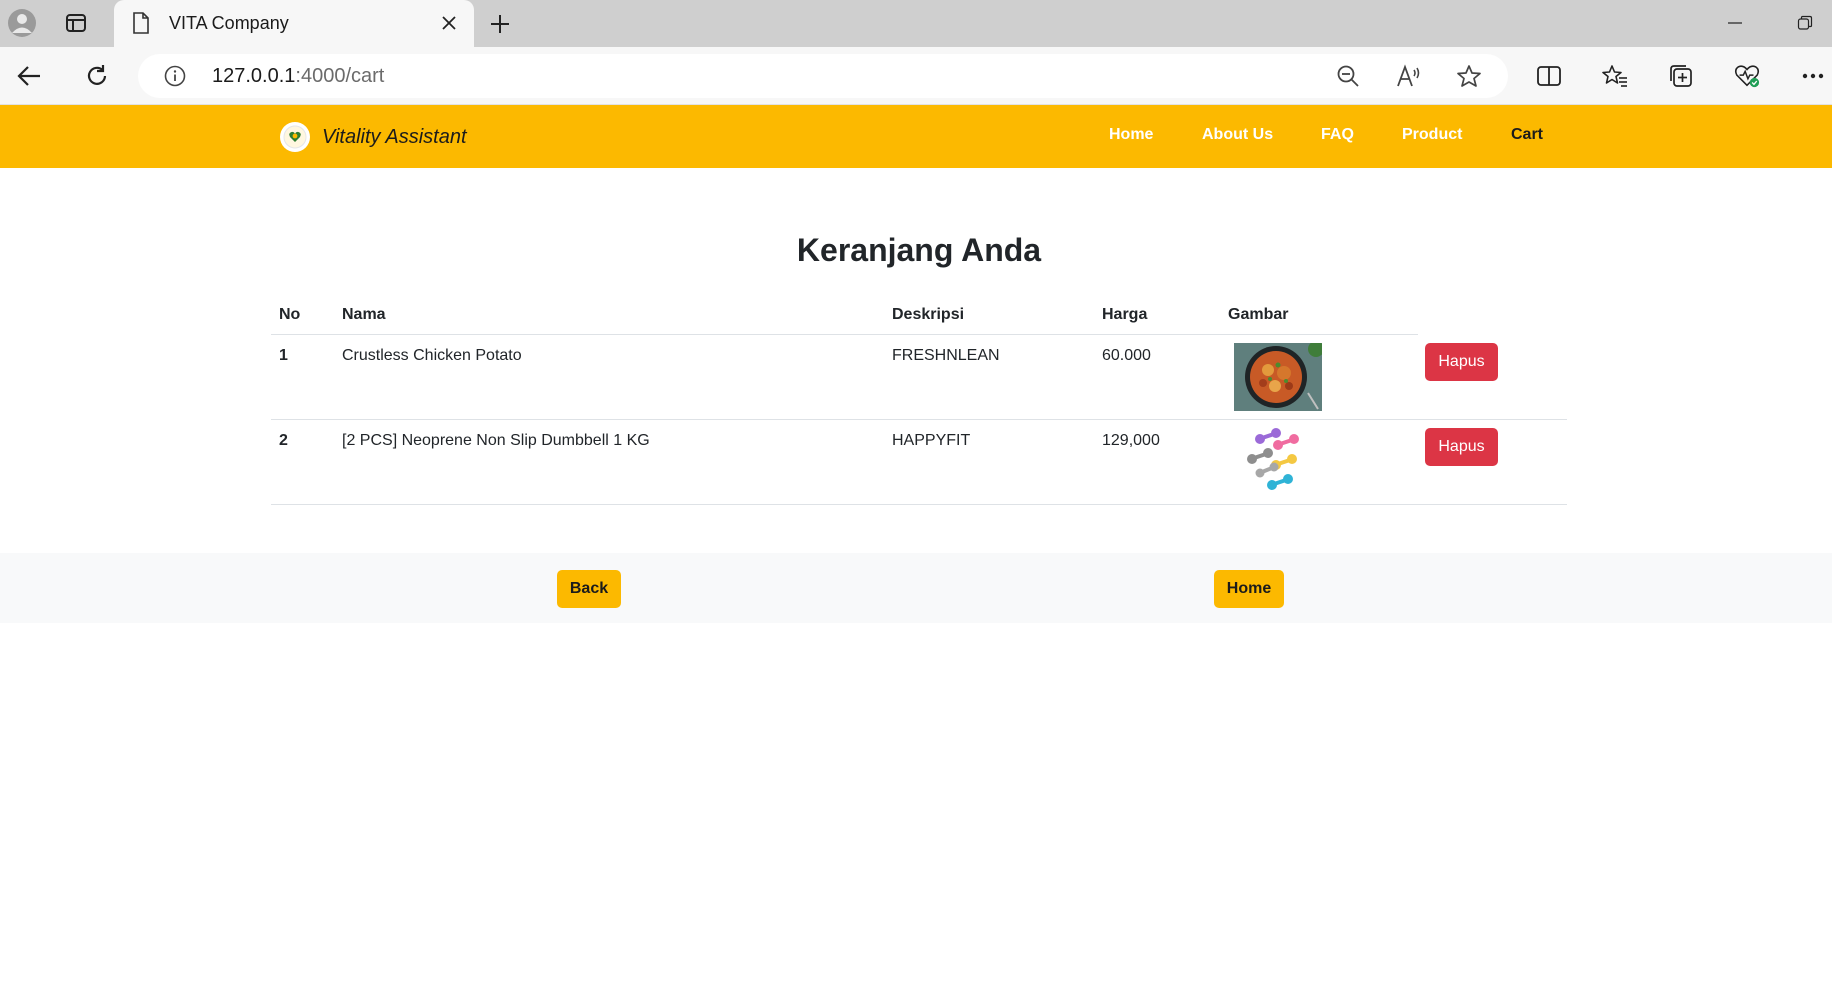 Image resolution: width=1832 pixels, height=990 pixels. I want to click on collections-icon, so click(1681, 76).